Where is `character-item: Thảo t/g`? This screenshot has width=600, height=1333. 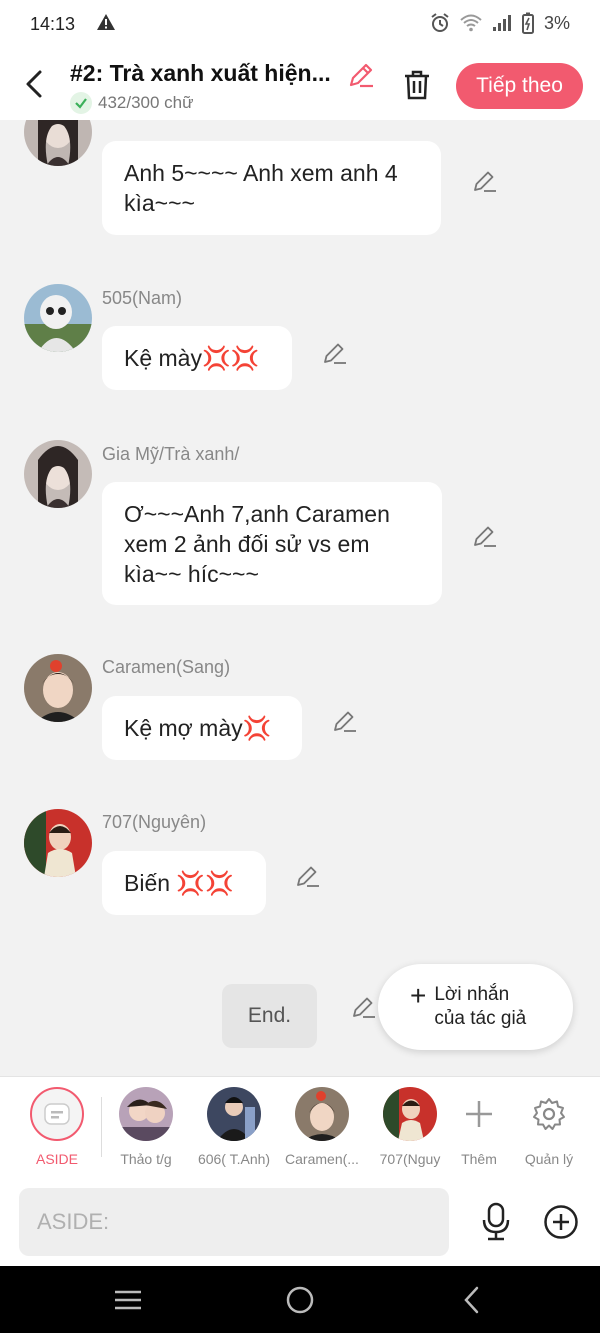
character-item: Thảo t/g is located at coordinates (146, 1127).